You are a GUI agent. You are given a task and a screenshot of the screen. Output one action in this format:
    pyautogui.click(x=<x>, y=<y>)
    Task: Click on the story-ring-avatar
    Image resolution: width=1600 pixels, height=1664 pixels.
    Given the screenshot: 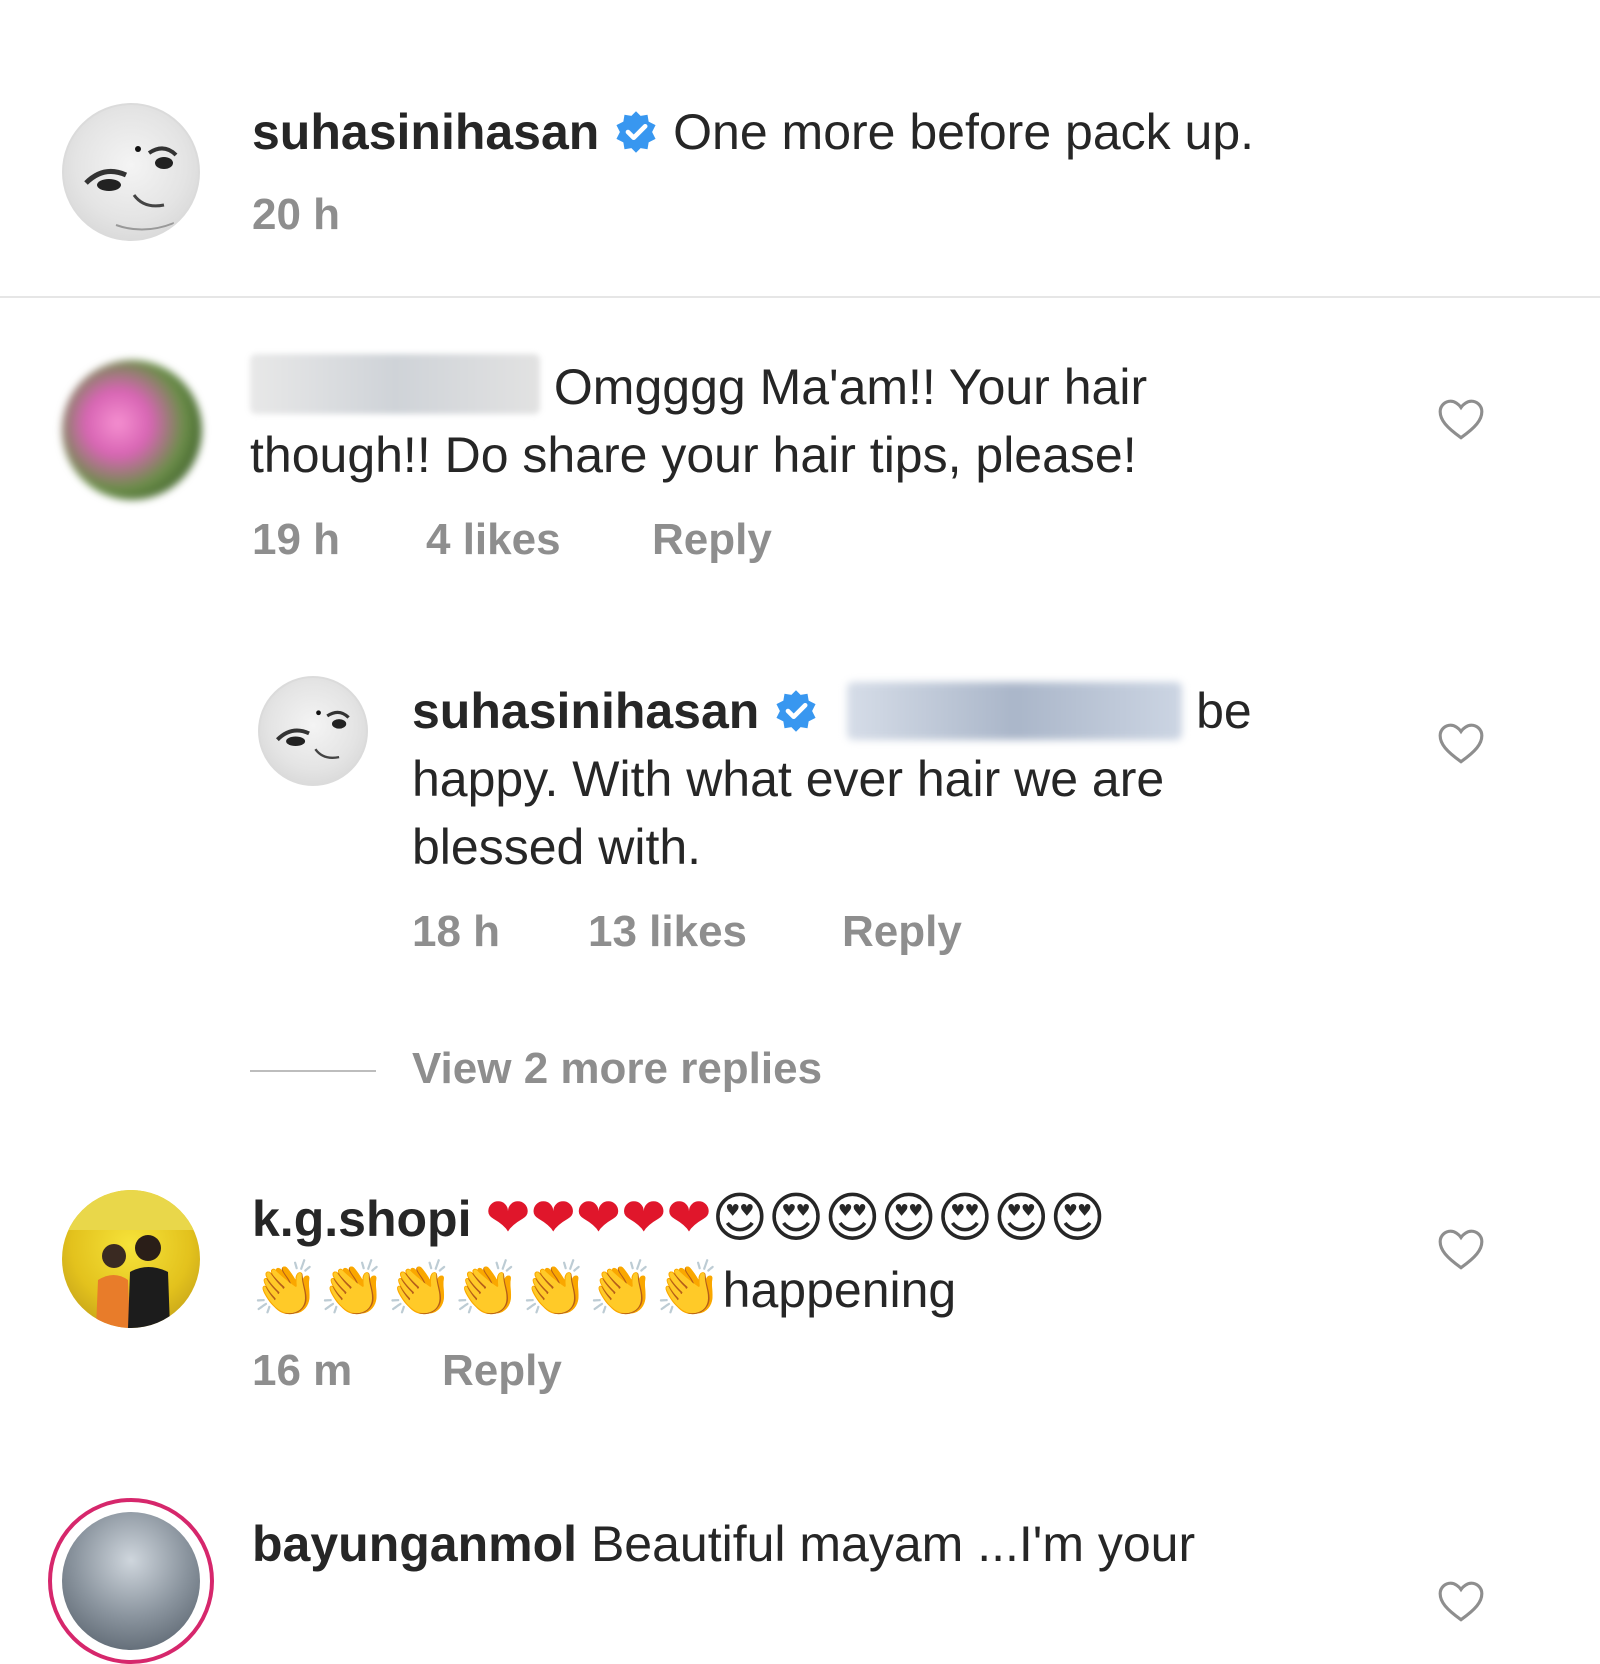 What is the action you would take?
    pyautogui.click(x=131, y=1581)
    